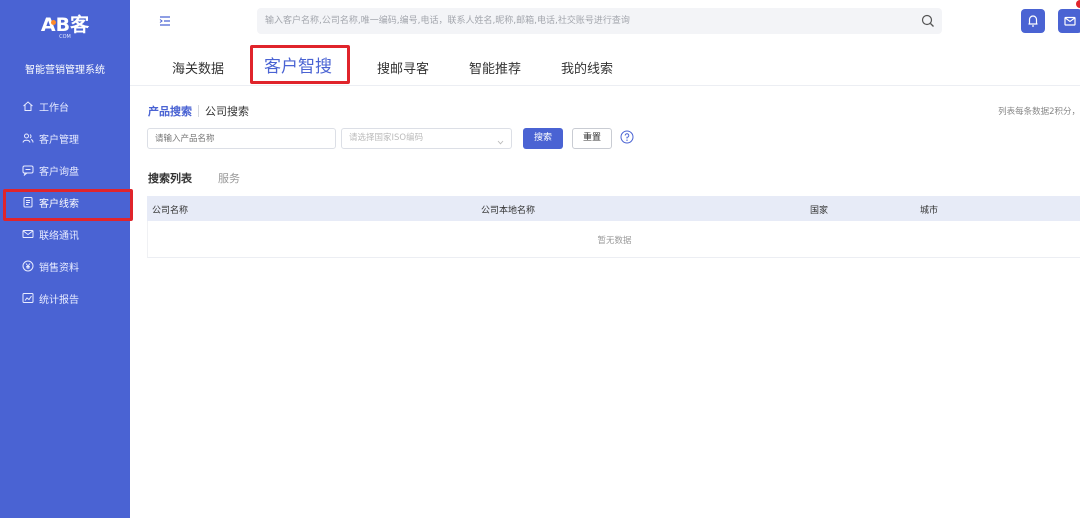 Image resolution: width=1080 pixels, height=518 pixels. Describe the element at coordinates (585, 21) in the screenshot. I see `global-search-input` at that location.